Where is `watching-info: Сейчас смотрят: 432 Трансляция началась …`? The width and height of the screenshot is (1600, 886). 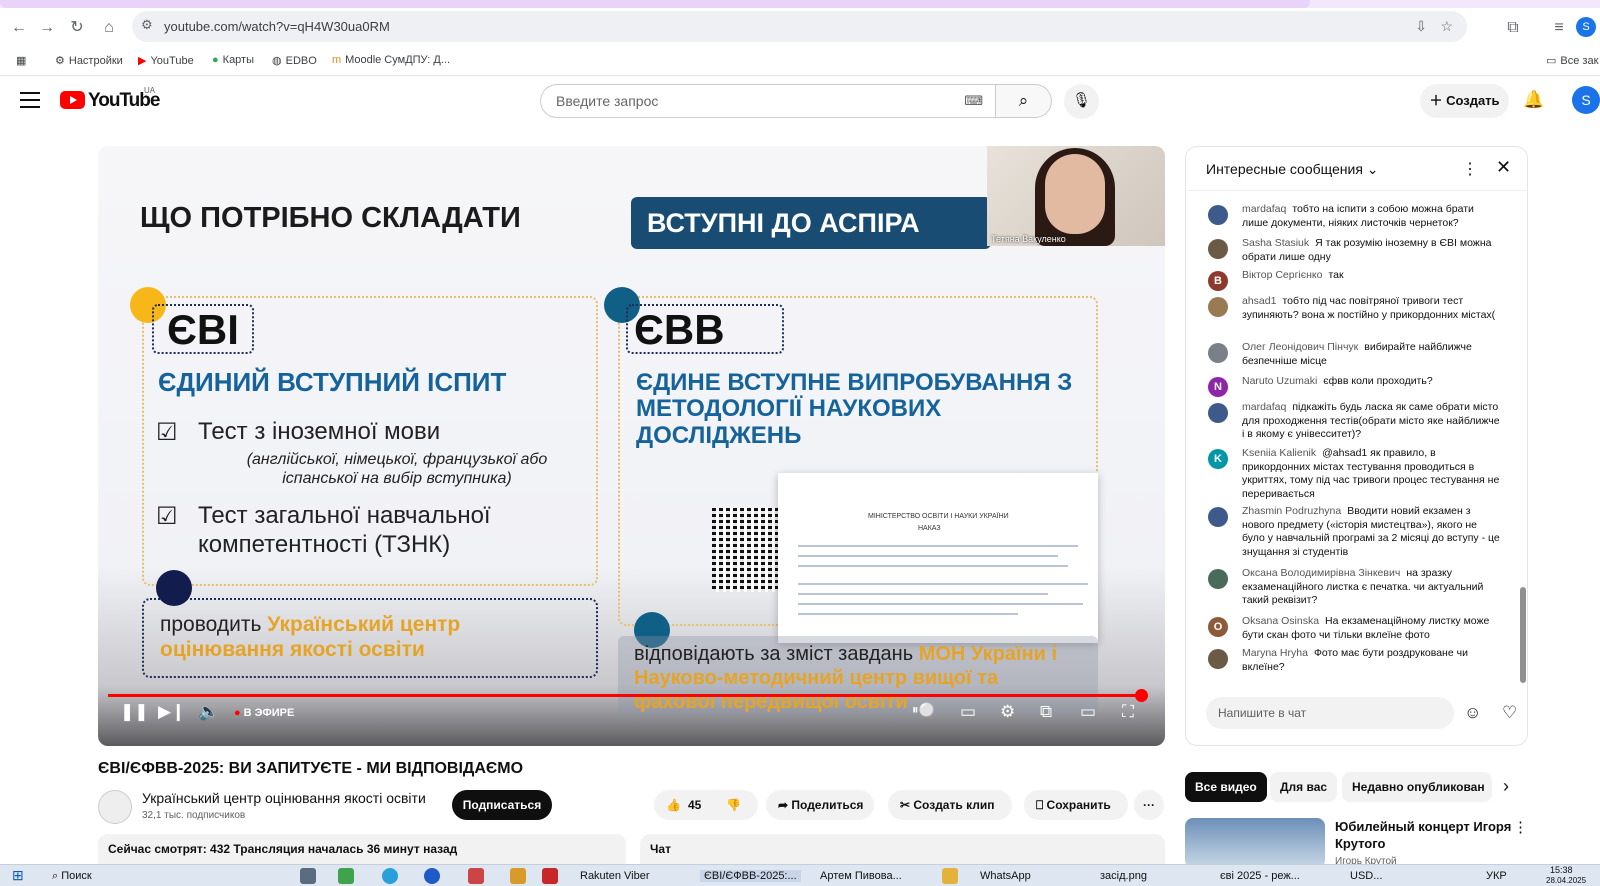 watching-info: Сейчас смотрят: 432 Трансляция началась … is located at coordinates (362, 849).